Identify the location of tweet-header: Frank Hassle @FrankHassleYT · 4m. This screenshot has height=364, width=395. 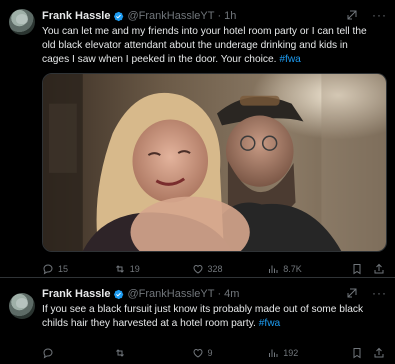
(213, 294).